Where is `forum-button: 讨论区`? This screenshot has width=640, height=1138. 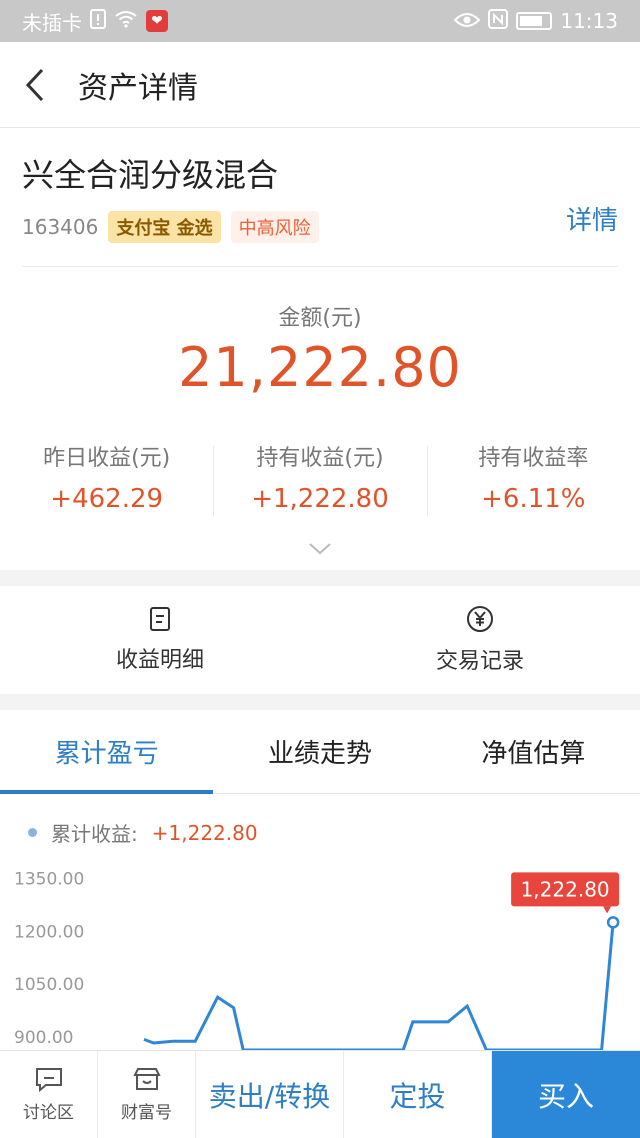
forum-button: 讨论区 is located at coordinates (49, 1094).